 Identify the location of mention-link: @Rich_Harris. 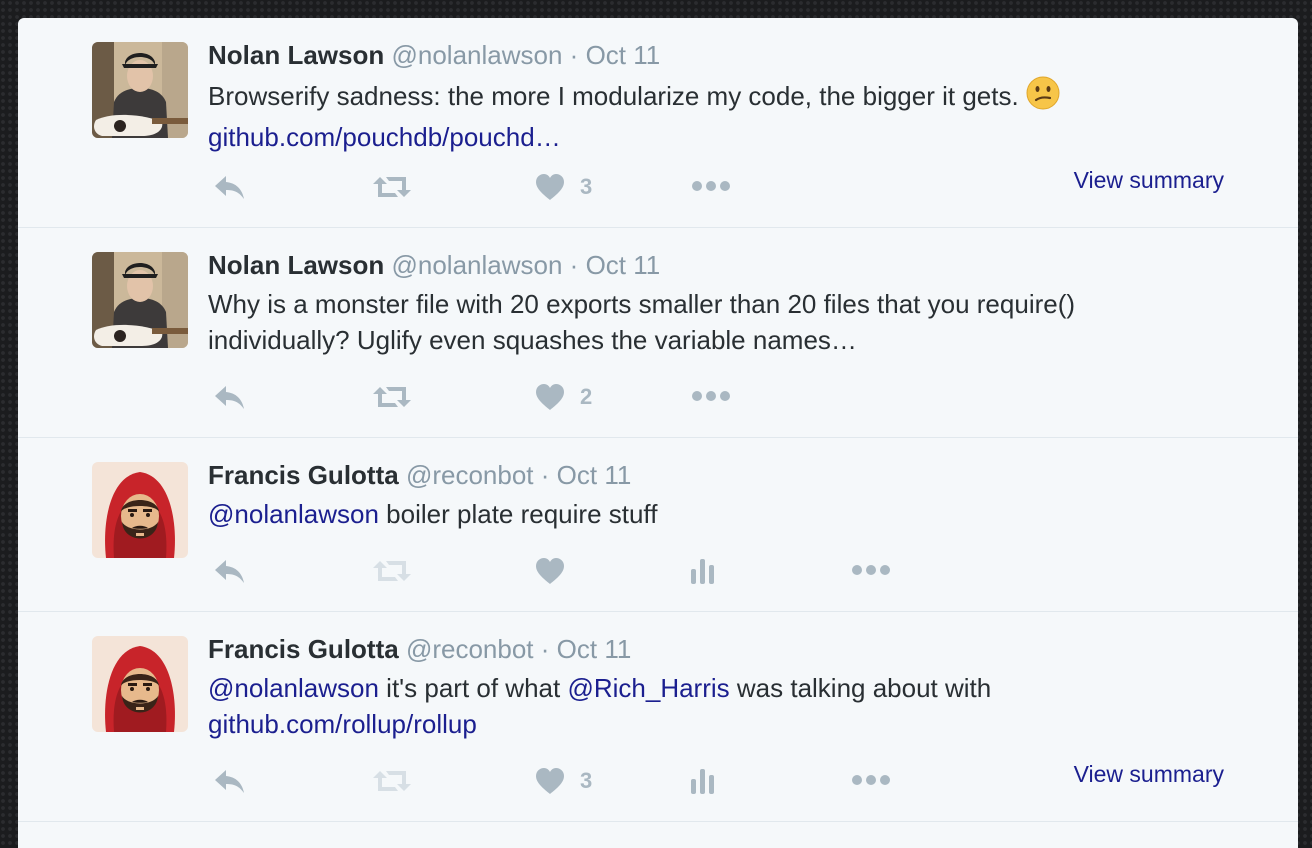
(648, 688).